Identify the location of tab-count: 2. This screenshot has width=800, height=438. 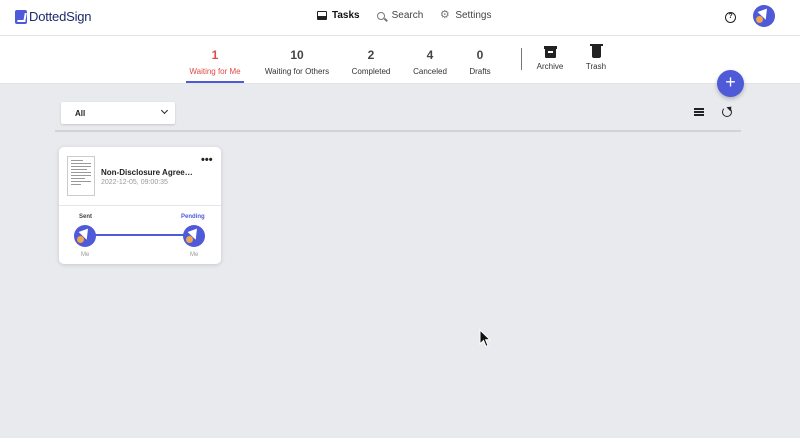
(371, 55).